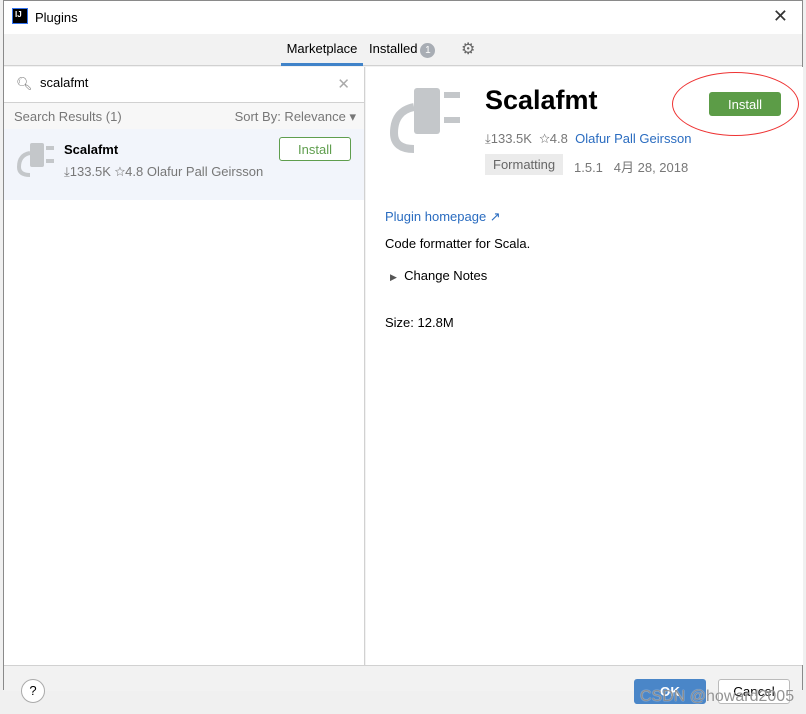 The width and height of the screenshot is (806, 714). I want to click on search-bar: 🔍︎ ✕, so click(184, 85).